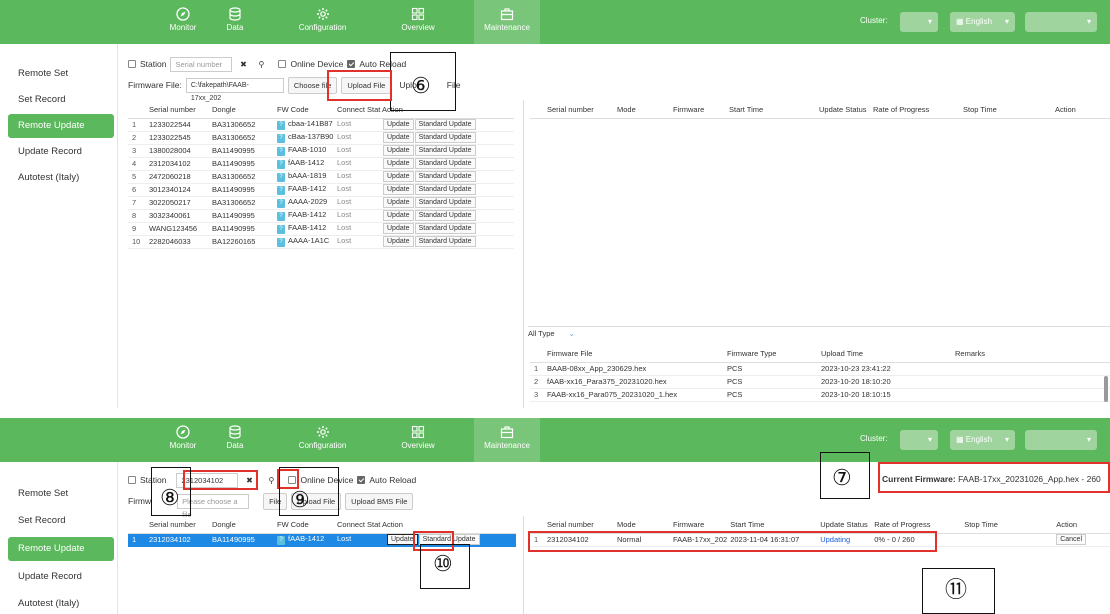 This screenshot has height=614, width=1110. What do you see at coordinates (551, 333) in the screenshot?
I see `type-filter: All Type ⌄` at bounding box center [551, 333].